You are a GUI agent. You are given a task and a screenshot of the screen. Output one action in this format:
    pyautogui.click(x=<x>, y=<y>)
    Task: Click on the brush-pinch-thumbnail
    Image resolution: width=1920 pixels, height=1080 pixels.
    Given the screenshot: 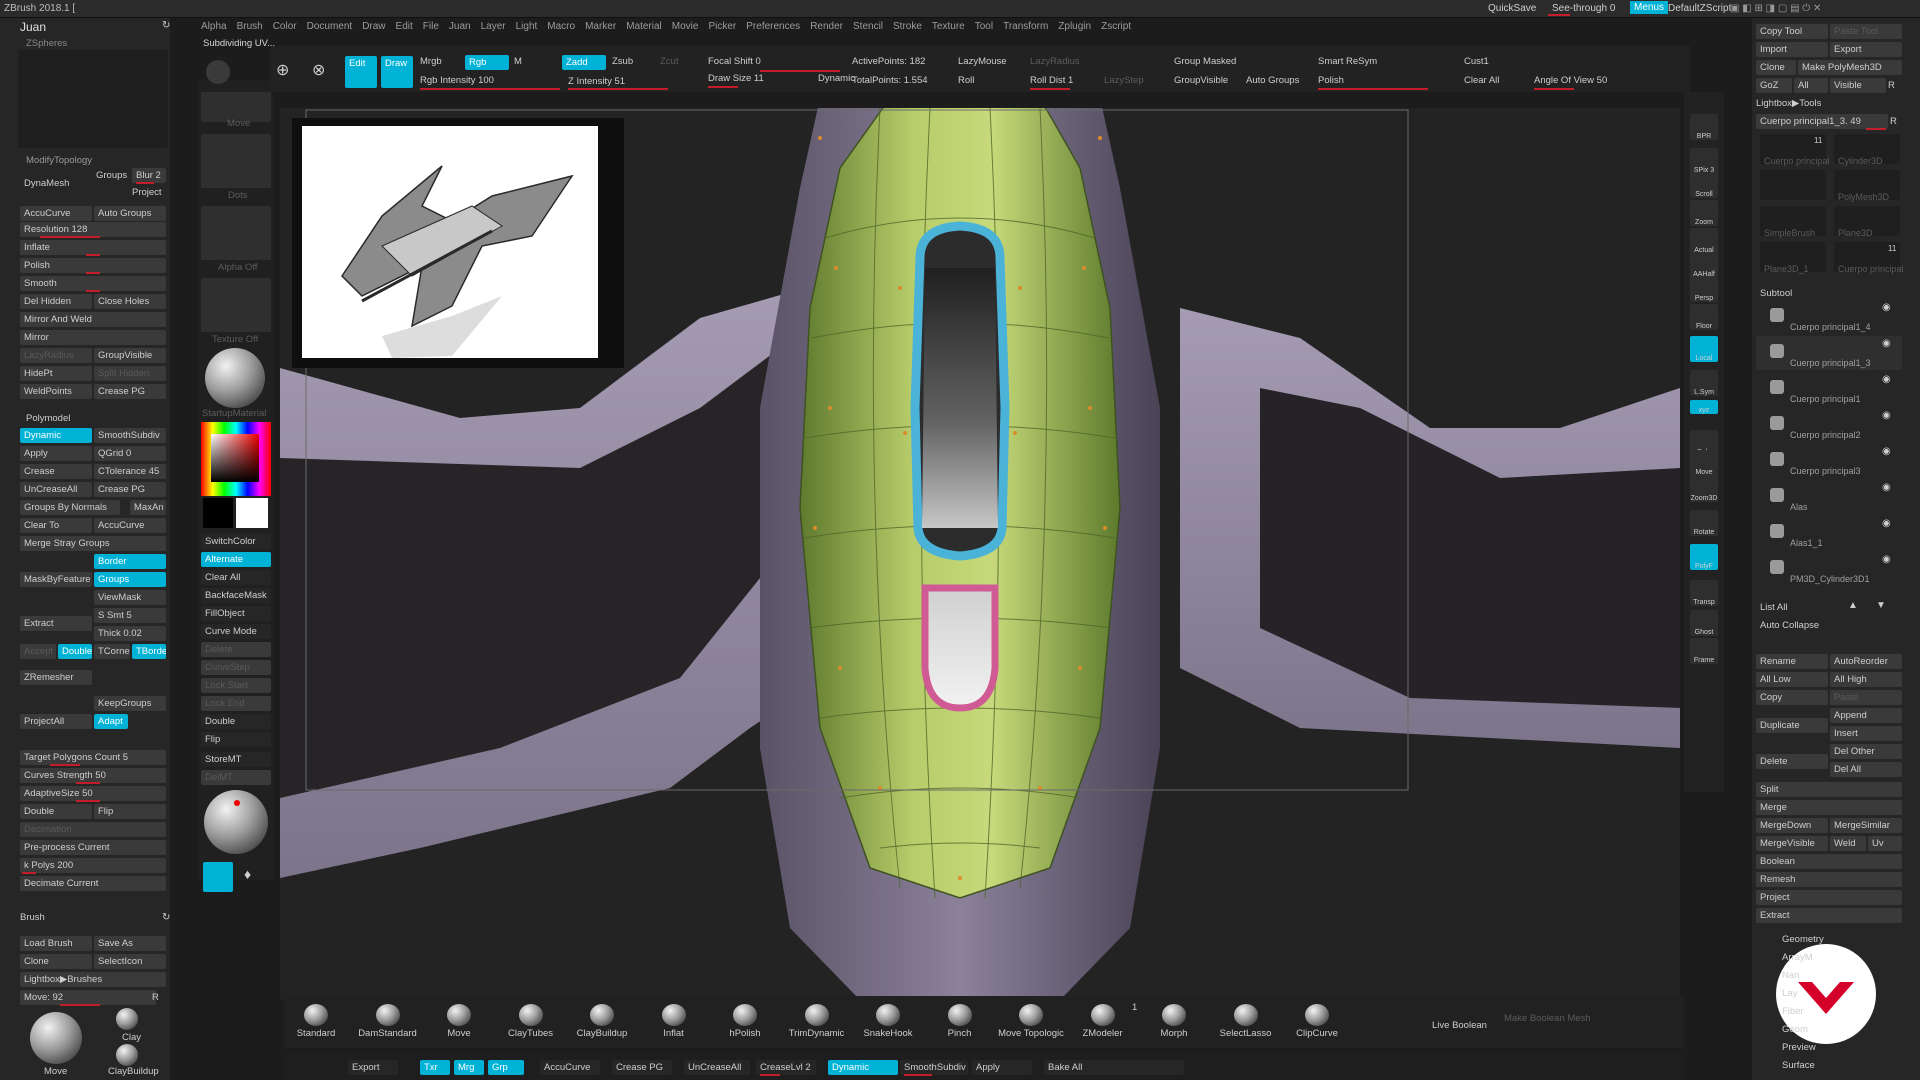 What is the action you would take?
    pyautogui.click(x=959, y=1015)
    